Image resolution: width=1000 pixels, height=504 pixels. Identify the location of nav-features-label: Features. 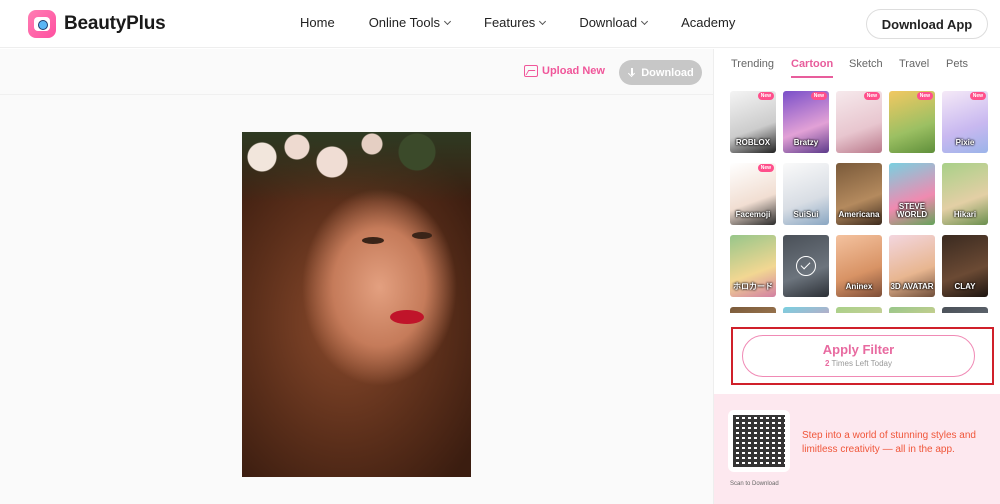
(510, 22).